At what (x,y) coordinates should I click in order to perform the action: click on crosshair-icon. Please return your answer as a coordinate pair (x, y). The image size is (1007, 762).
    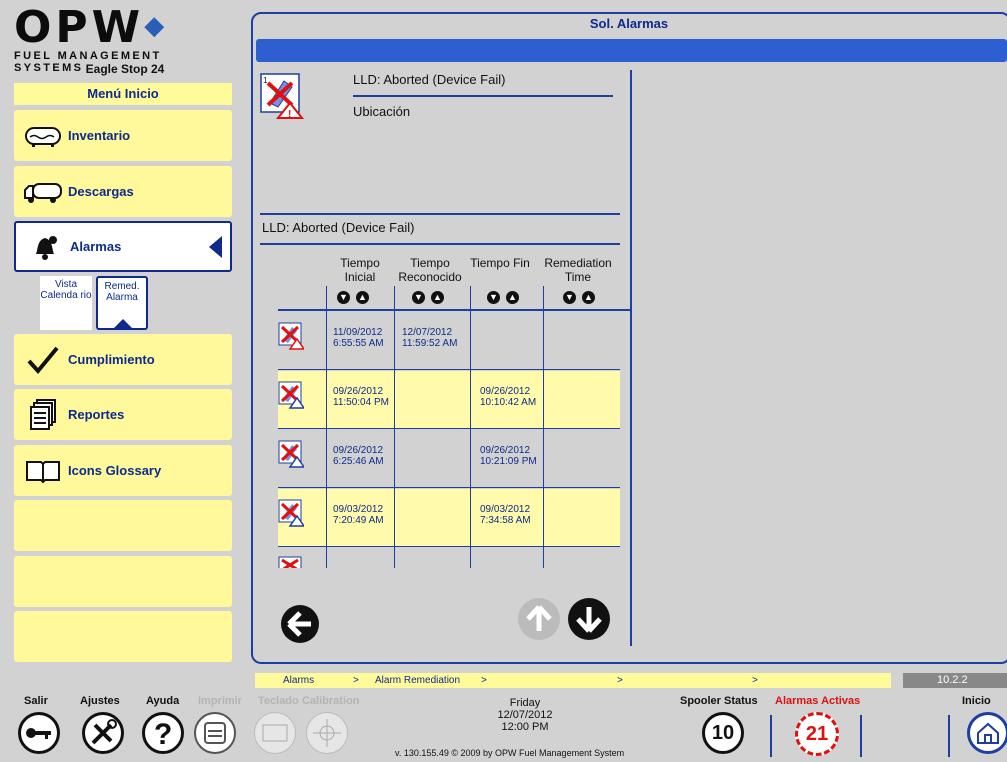
    Looking at the image, I should click on (327, 733).